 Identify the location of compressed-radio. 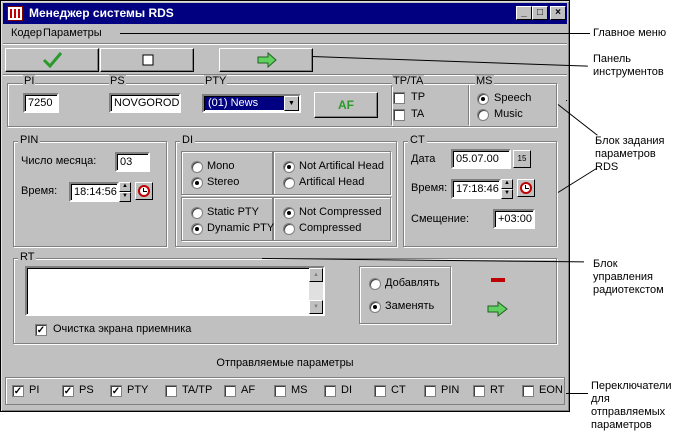
(289, 229).